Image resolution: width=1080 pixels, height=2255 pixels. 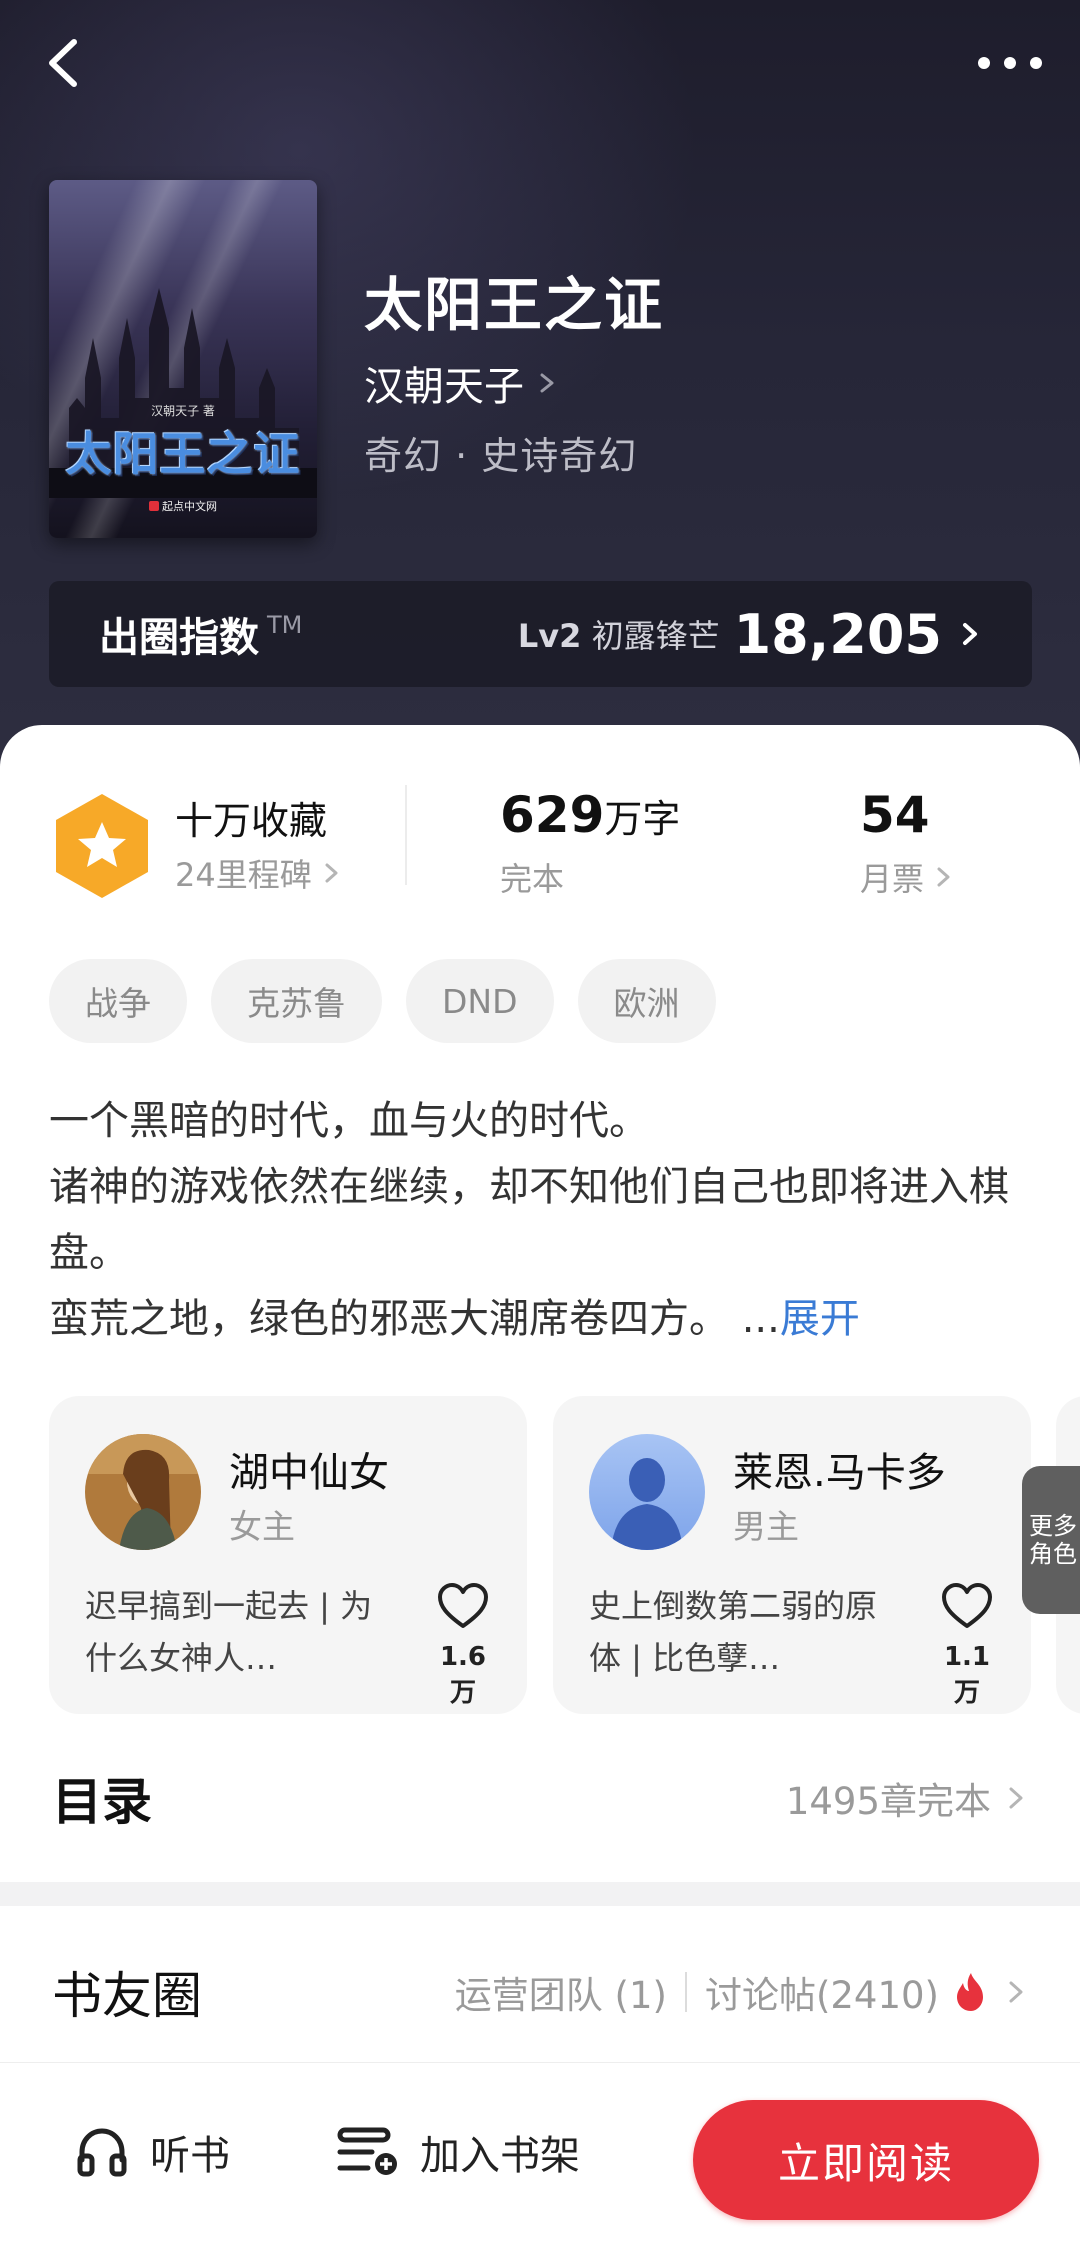 What do you see at coordinates (837, 634) in the screenshot?
I see `index-value: 18,205` at bounding box center [837, 634].